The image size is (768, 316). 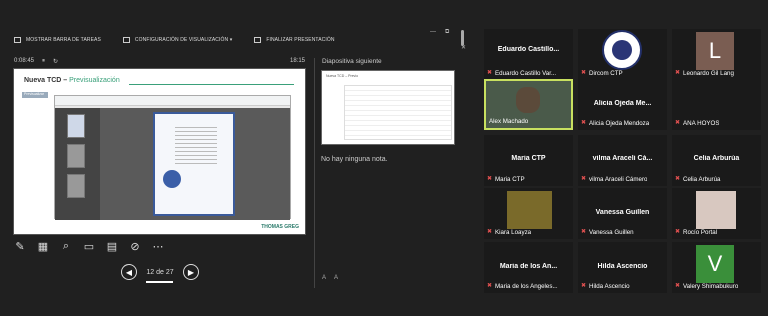 I want to click on slide-navigation: ◀ 12 de 27 ▶, so click(x=160, y=272).